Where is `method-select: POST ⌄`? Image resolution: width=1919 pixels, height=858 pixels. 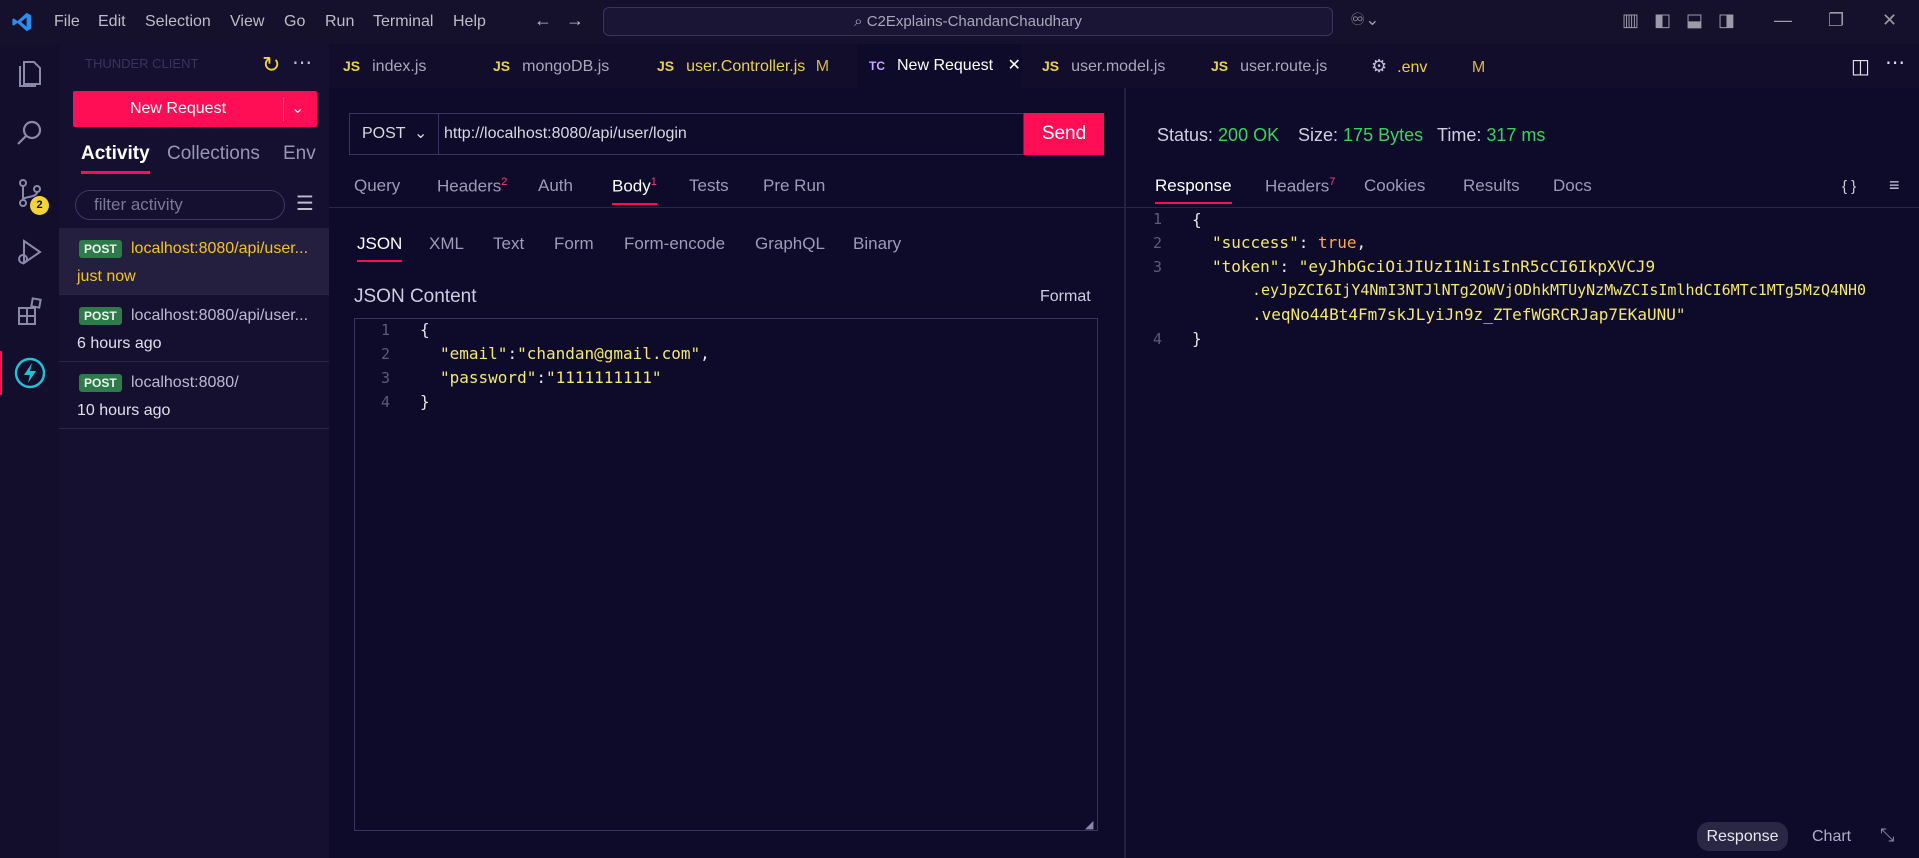
method-select: POST ⌄ is located at coordinates (394, 134).